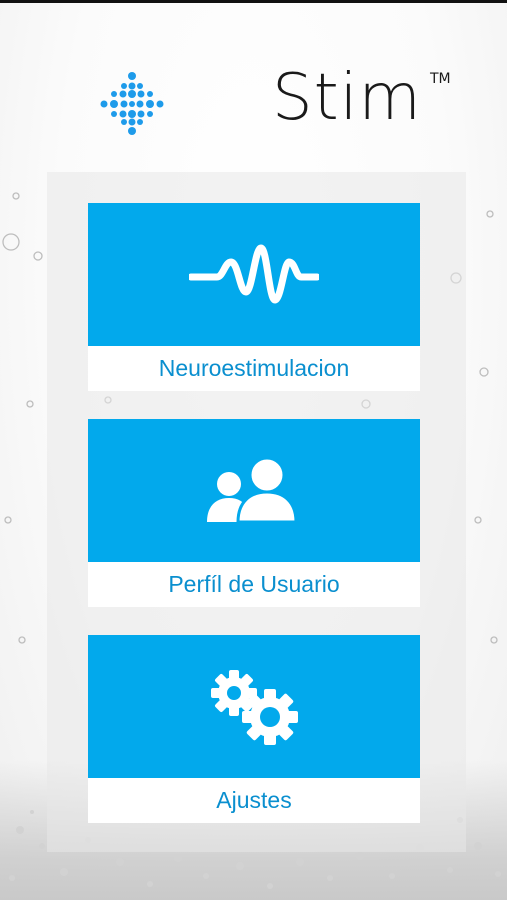  I want to click on card-label: Ajustes, so click(254, 800).